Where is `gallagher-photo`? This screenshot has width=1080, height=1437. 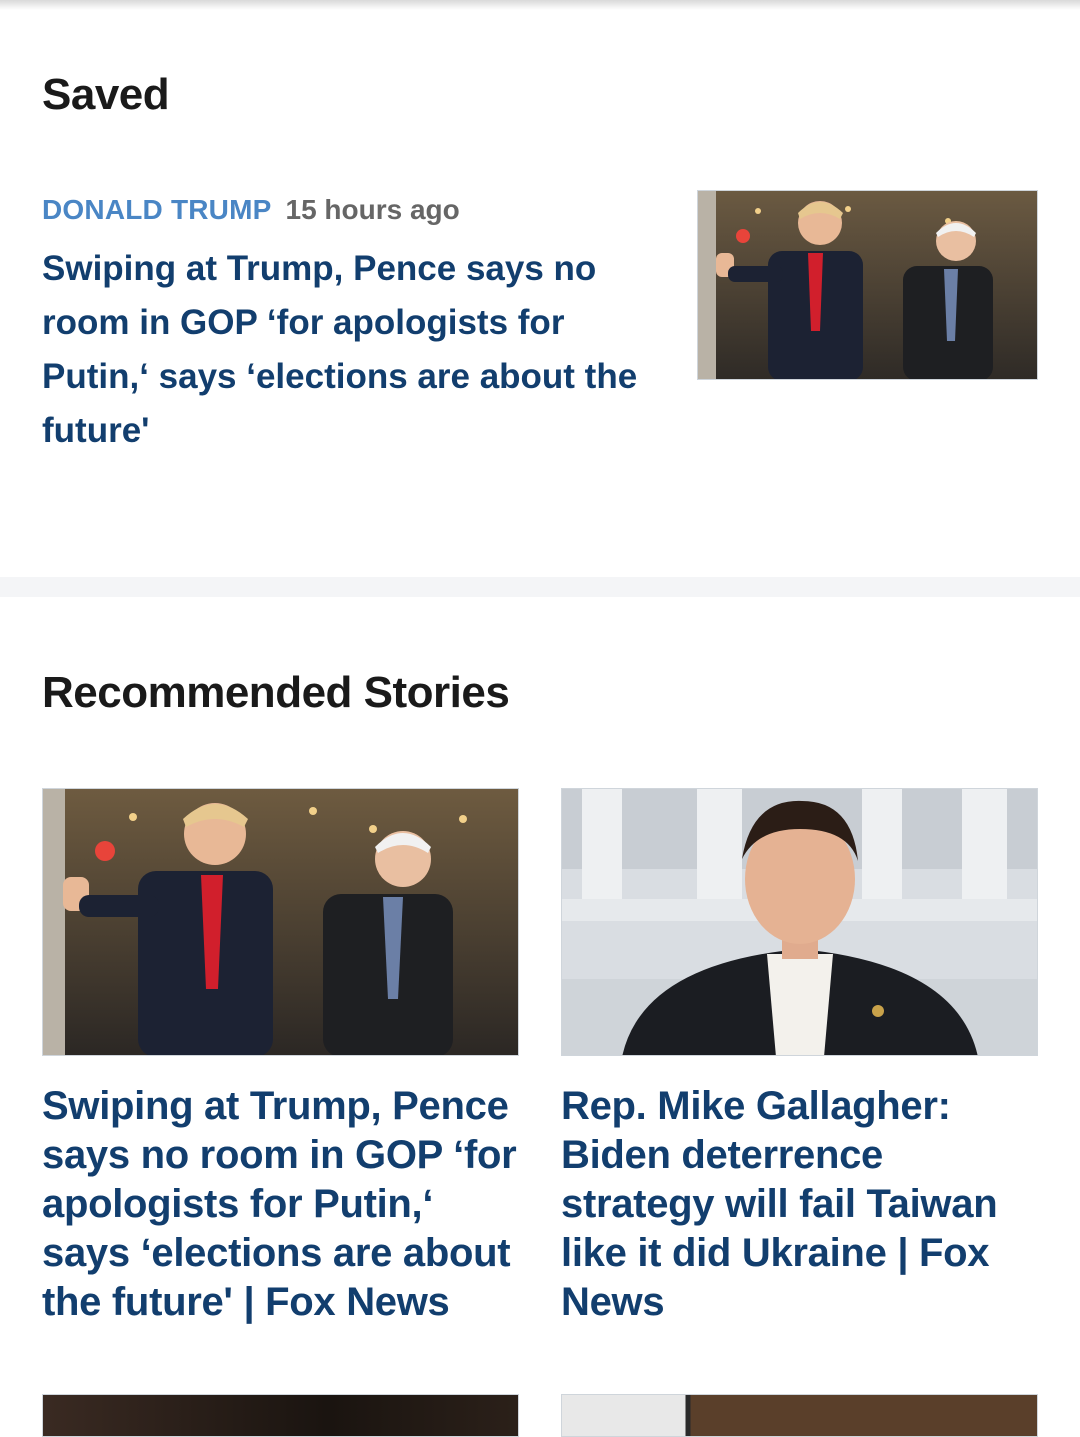
gallagher-photo is located at coordinates (799, 922).